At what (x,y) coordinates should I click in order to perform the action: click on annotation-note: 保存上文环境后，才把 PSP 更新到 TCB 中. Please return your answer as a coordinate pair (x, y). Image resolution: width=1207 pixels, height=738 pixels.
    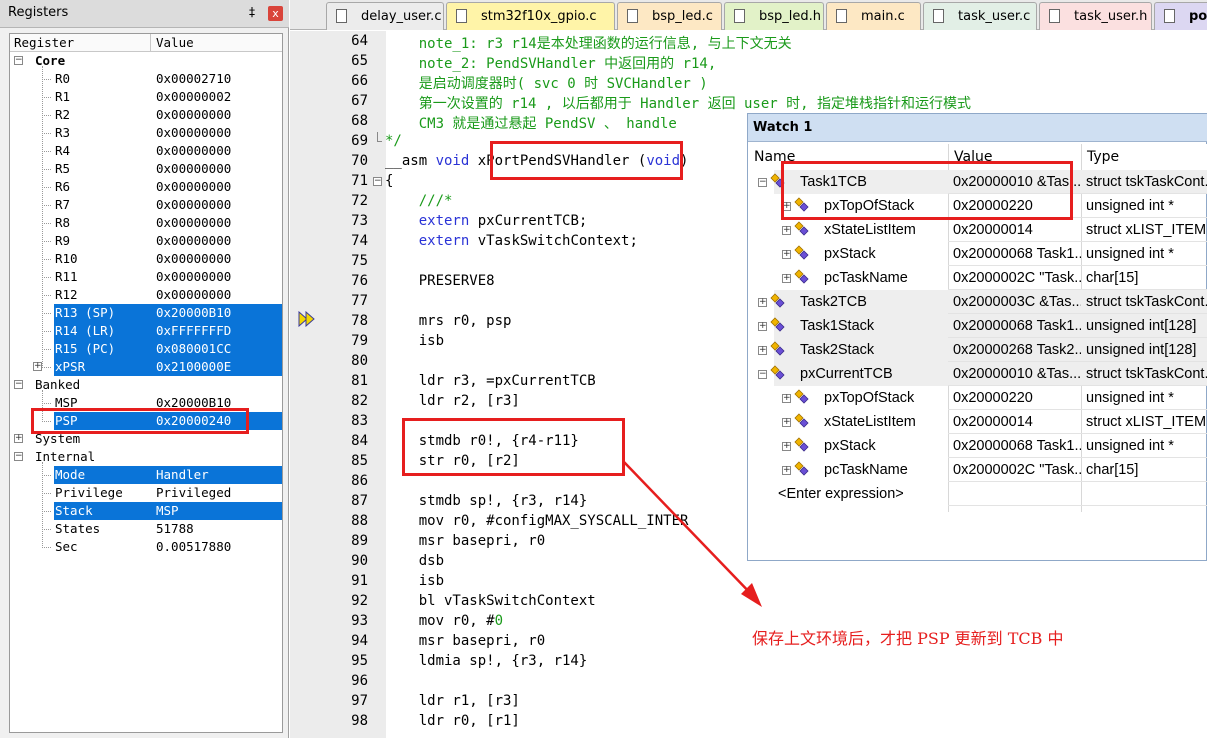
    Looking at the image, I should click on (908, 638).